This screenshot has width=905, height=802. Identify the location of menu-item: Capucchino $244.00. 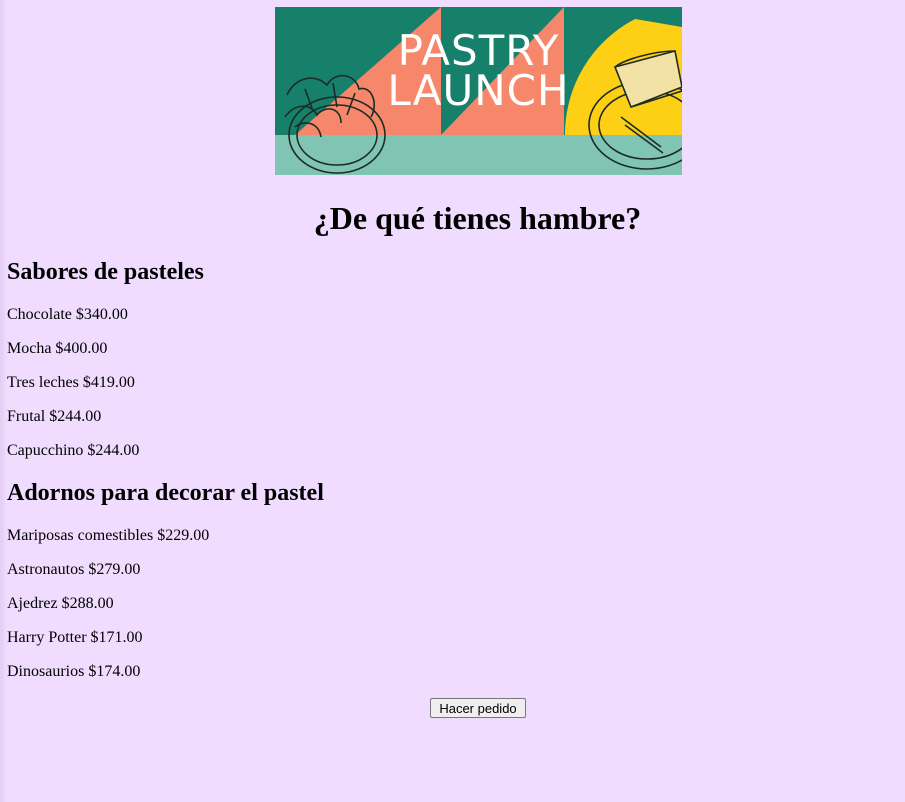
(73, 450).